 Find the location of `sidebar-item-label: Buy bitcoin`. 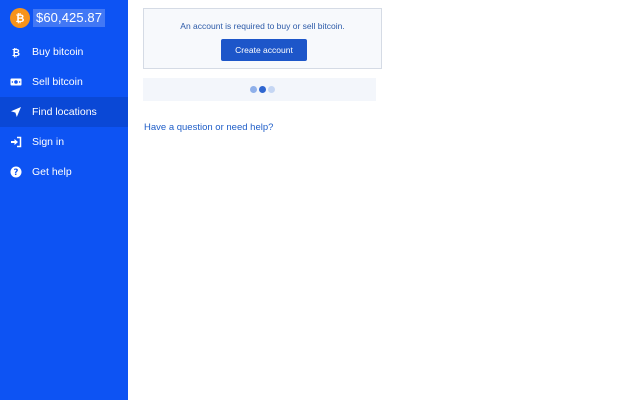

sidebar-item-label: Buy bitcoin is located at coordinates (58, 52).